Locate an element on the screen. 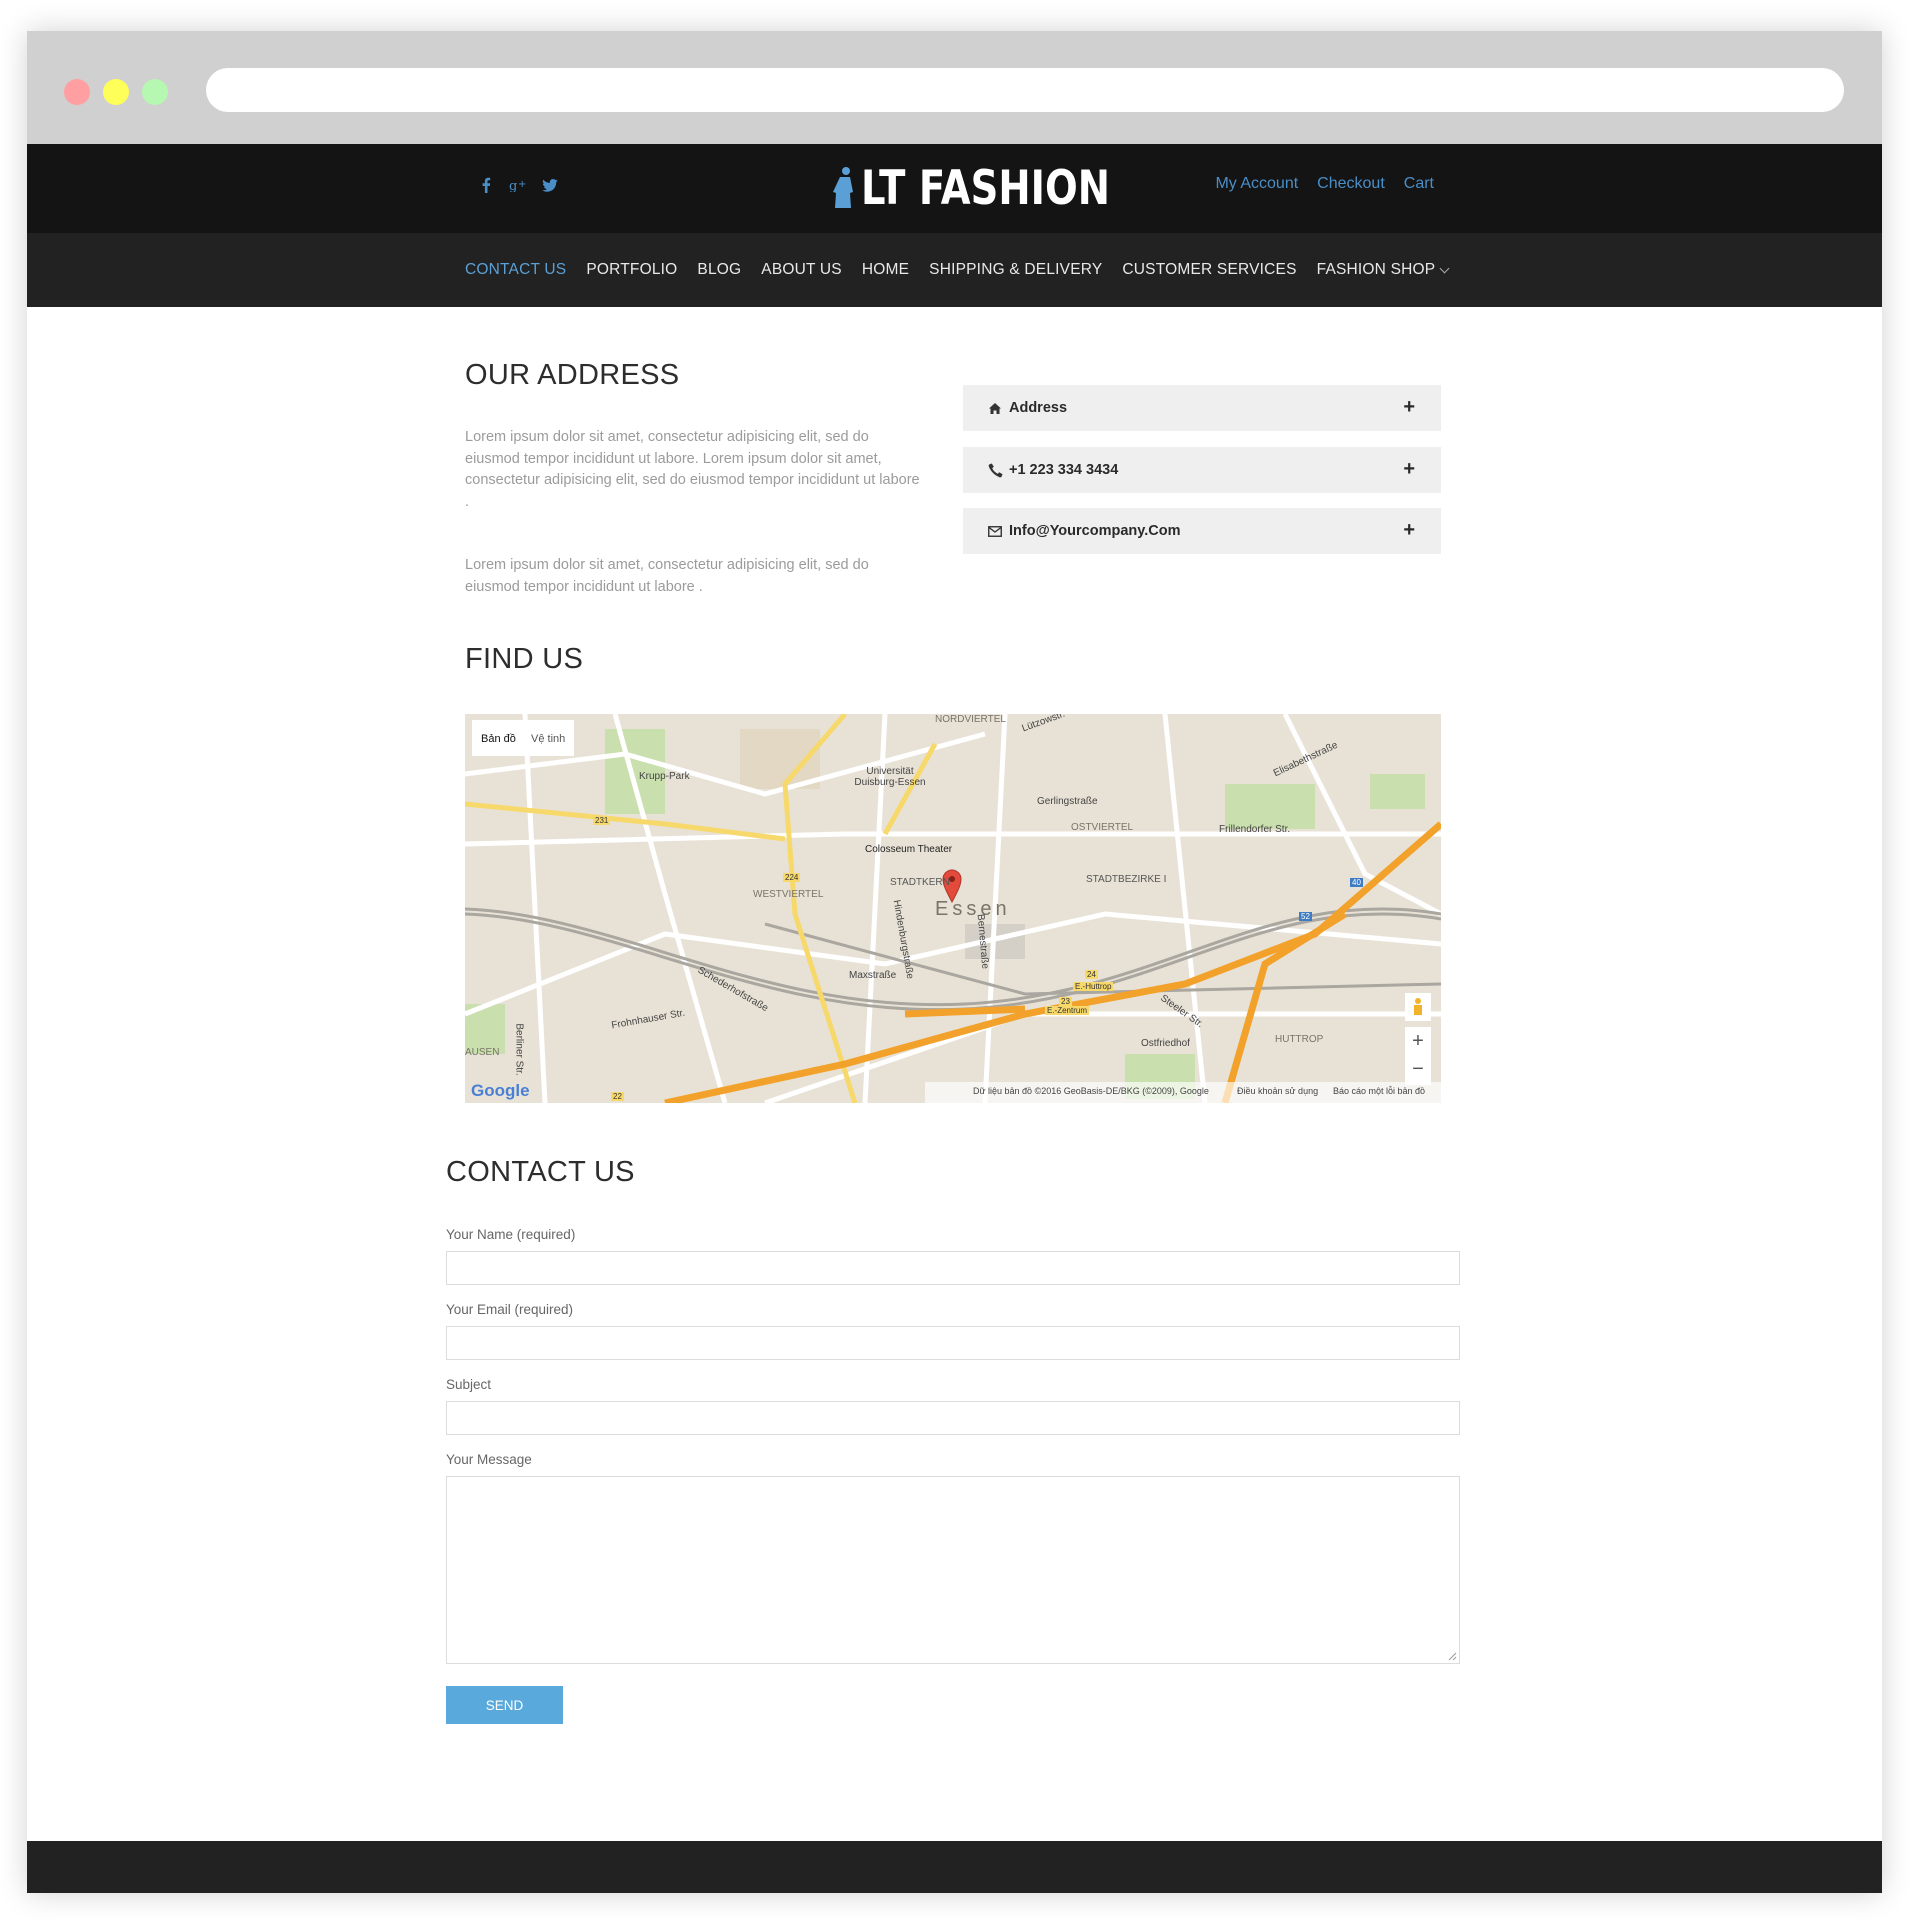 This screenshot has width=1911, height=1921. nav-about-us: ABOUT US is located at coordinates (801, 270).